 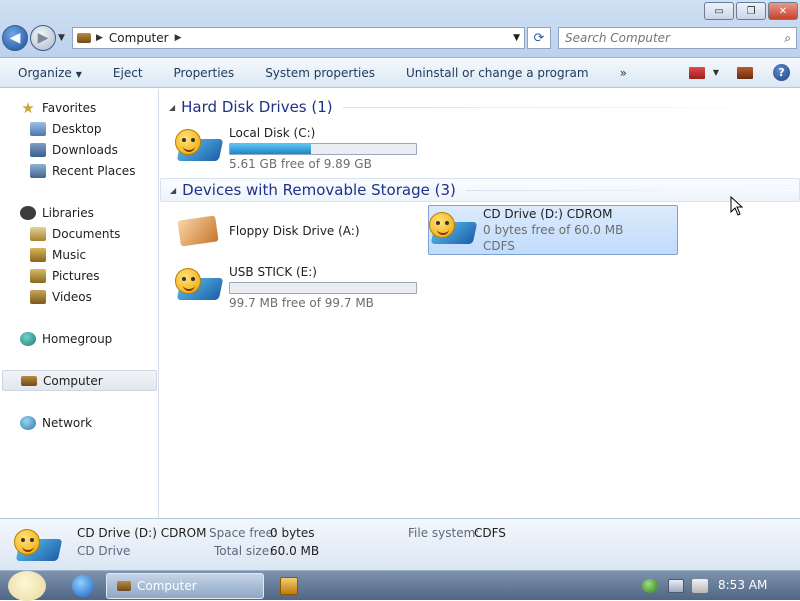 What do you see at coordinates (79, 128) in the screenshot?
I see `nav-desktop: Desktop` at bounding box center [79, 128].